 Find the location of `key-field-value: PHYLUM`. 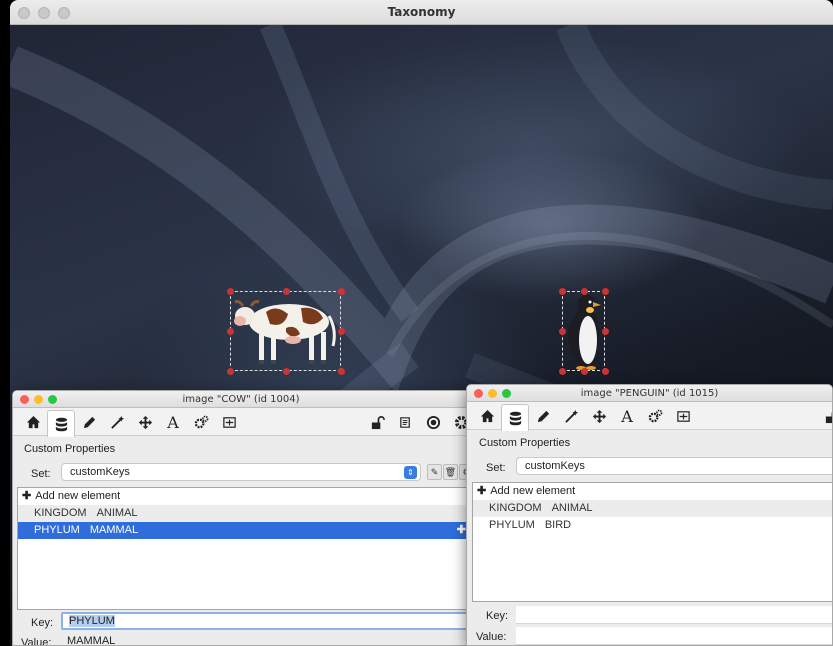

key-field-value: PHYLUM is located at coordinates (92, 621).